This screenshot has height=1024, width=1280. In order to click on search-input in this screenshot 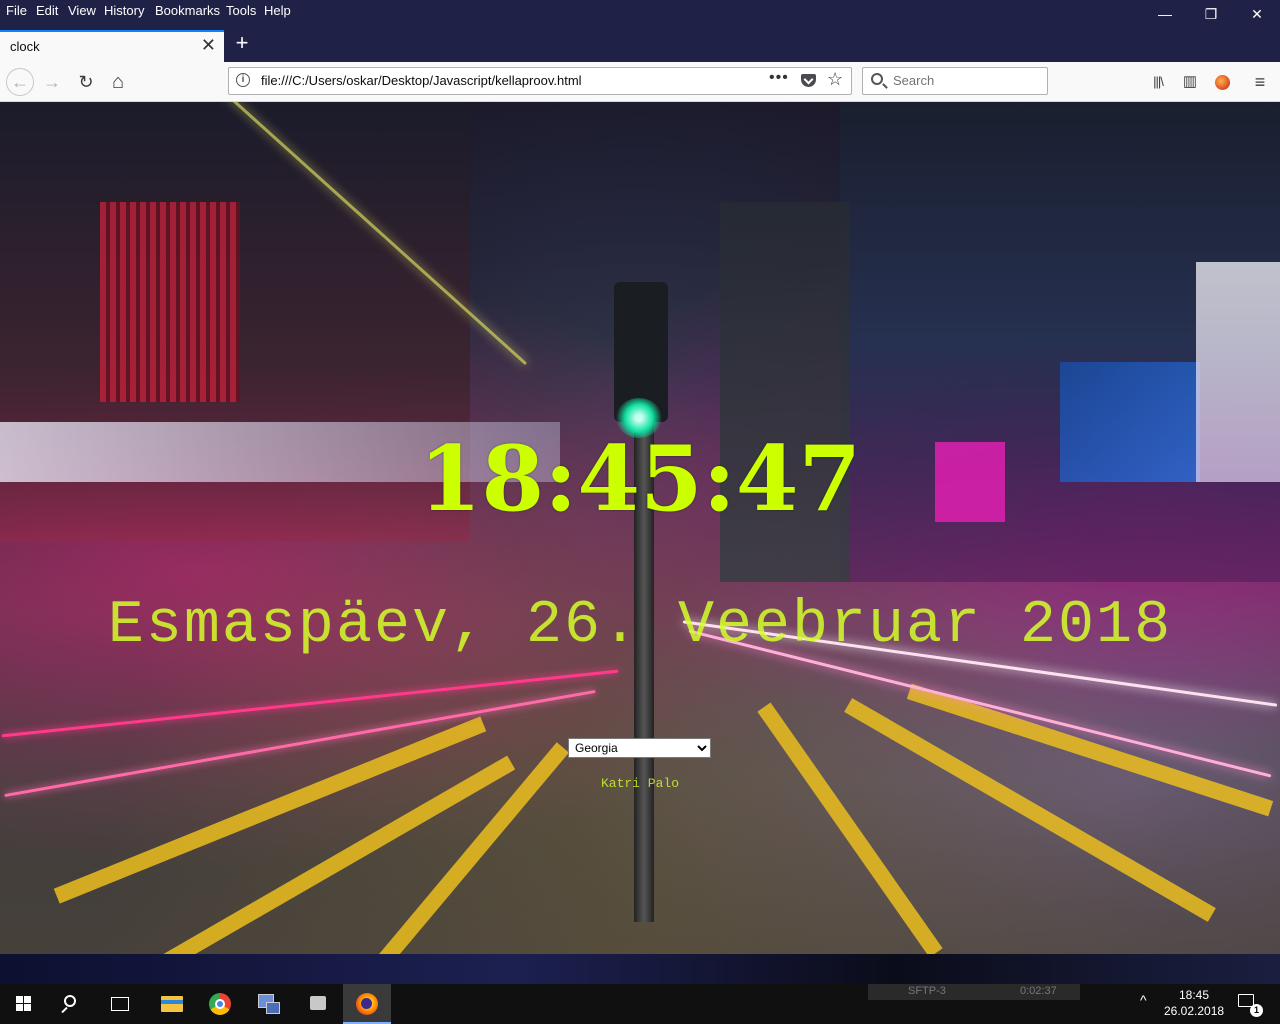, I will do `click(963, 80)`.